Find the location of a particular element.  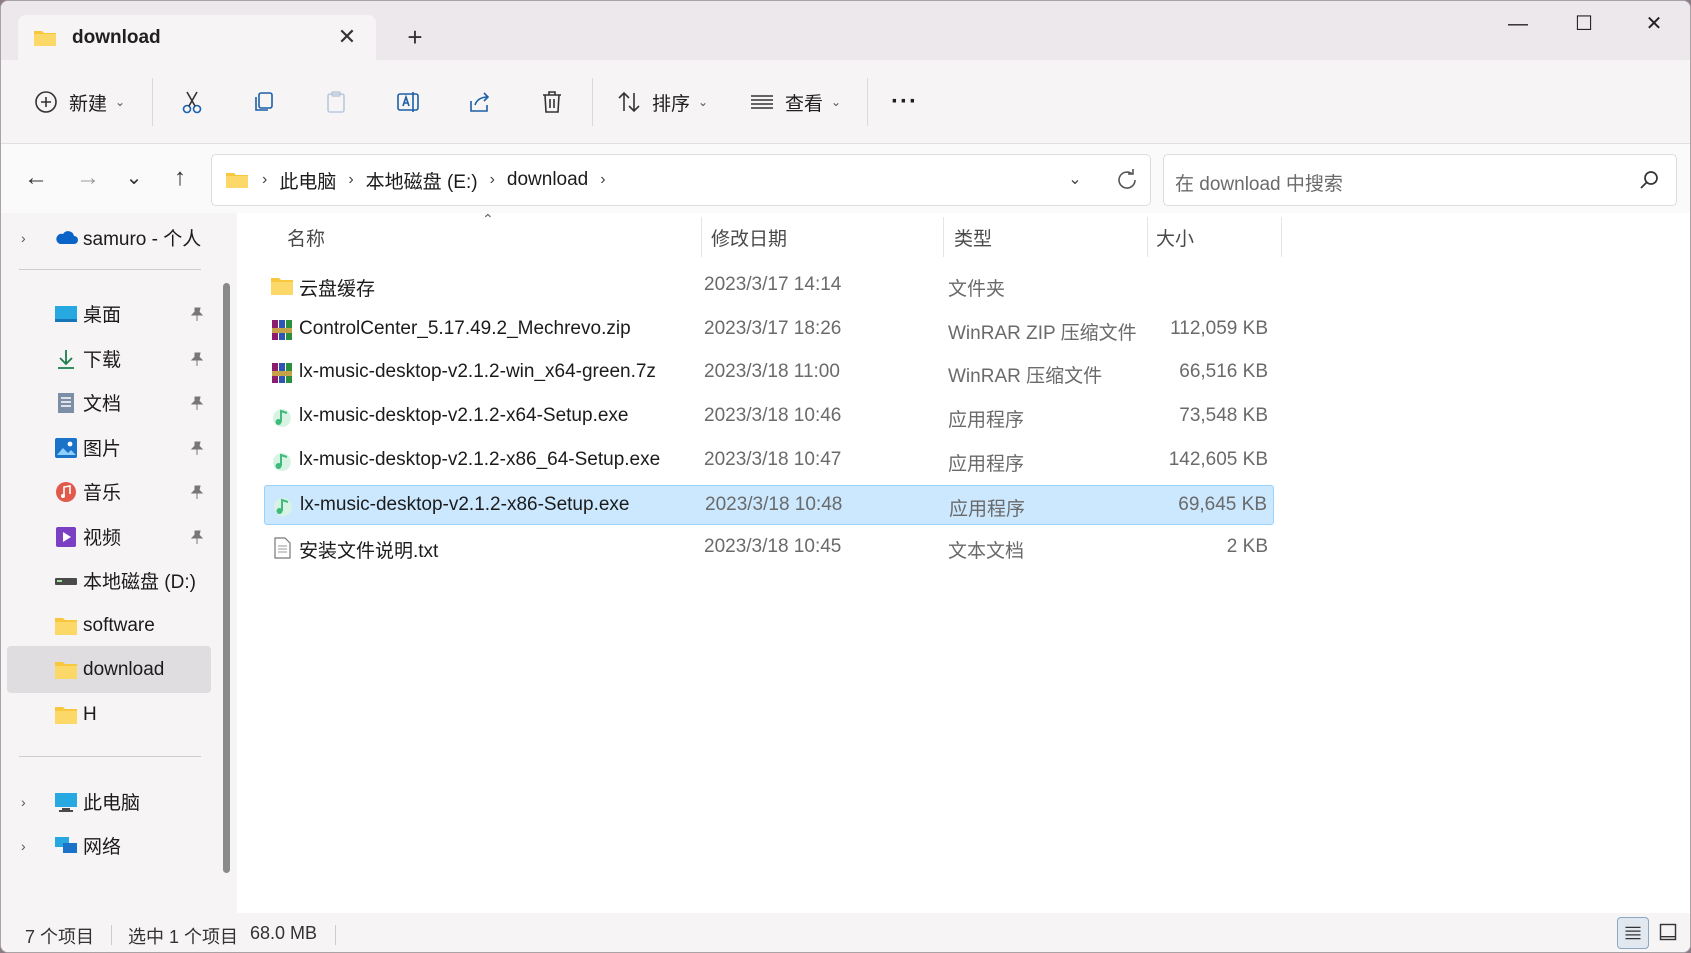

new-button: 新建 ⌄ is located at coordinates (79, 102).